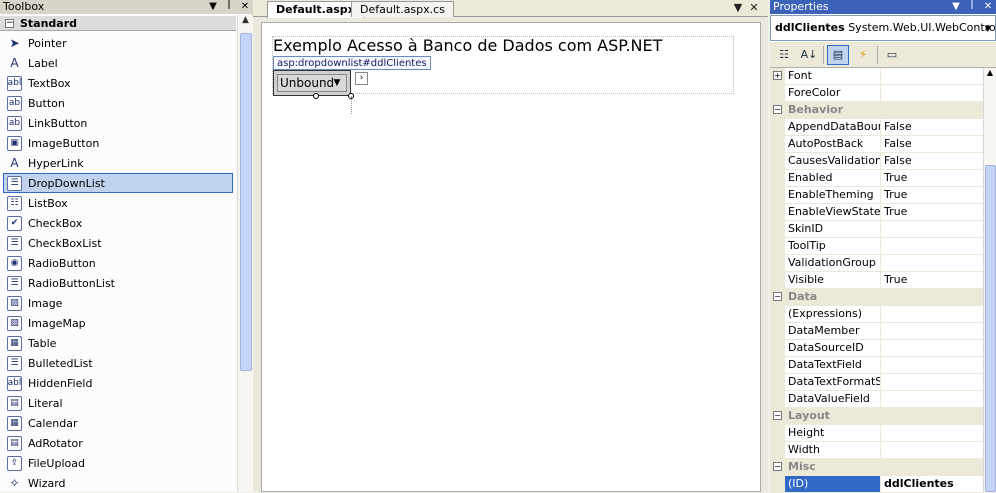  Describe the element at coordinates (876, 297) in the screenshot. I see `category-data: − Data` at that location.